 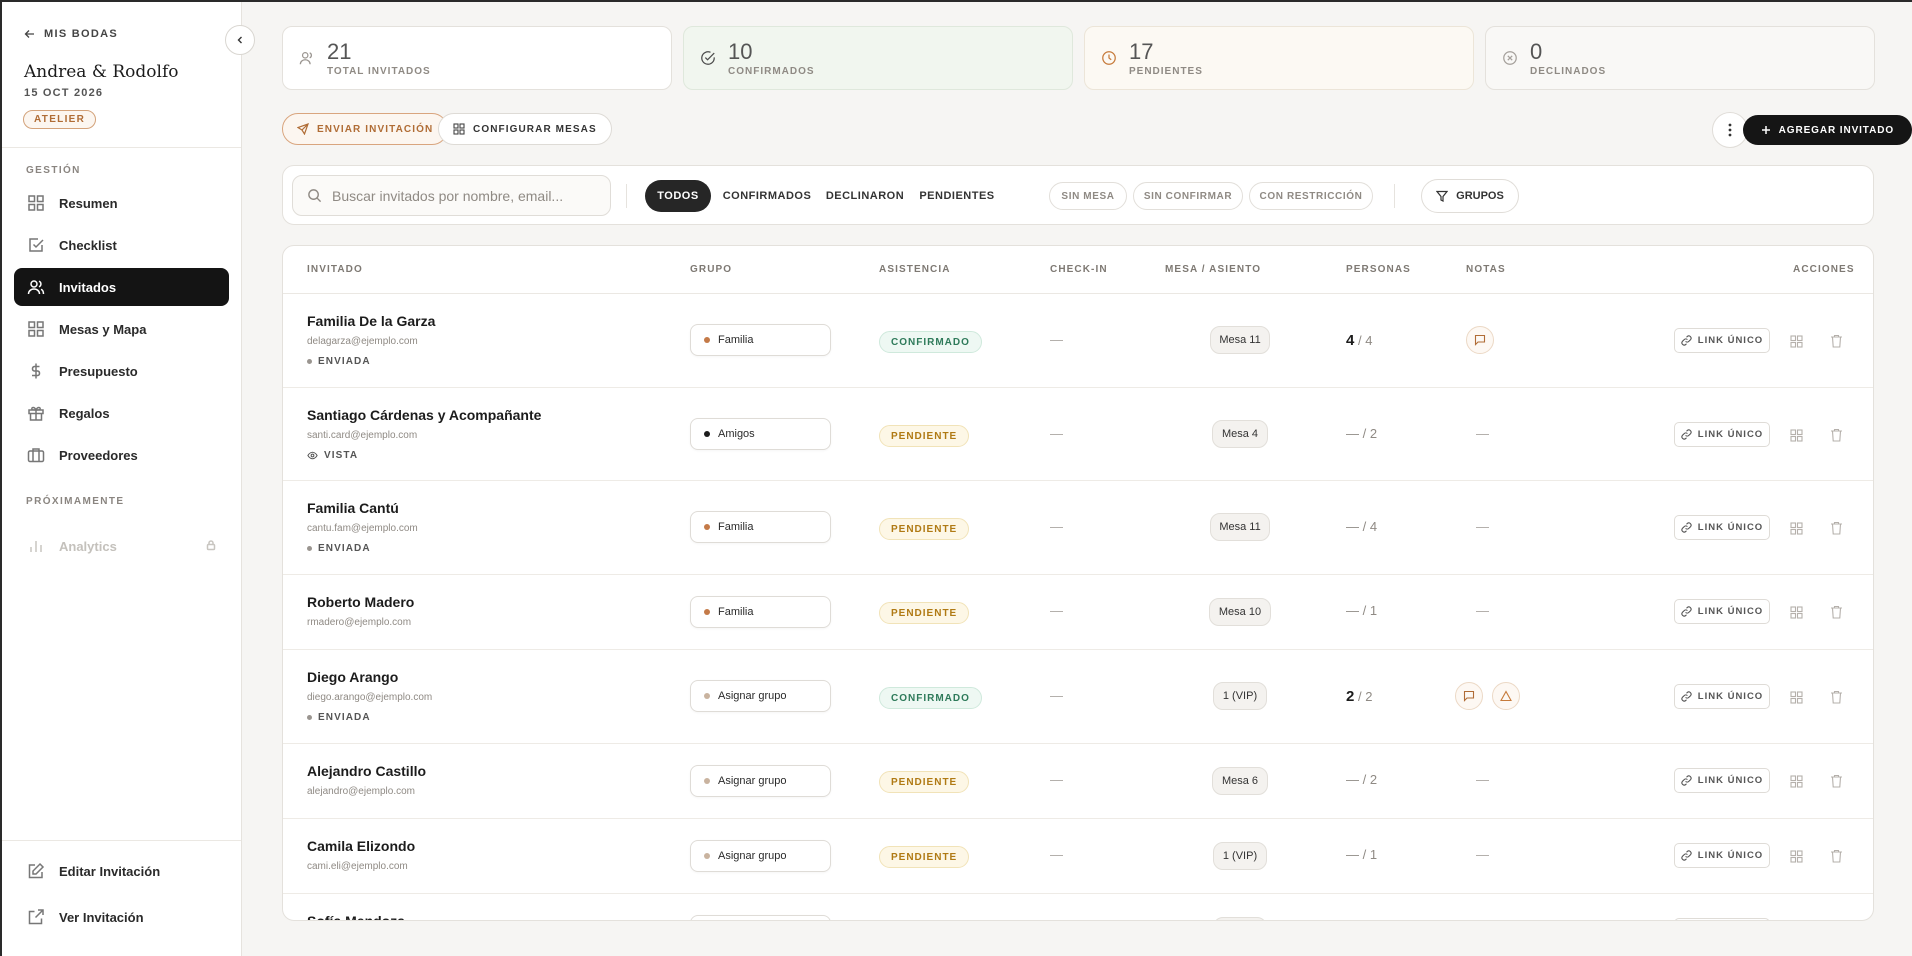 I want to click on tab-declinaron: DECLINARON, so click(x=865, y=196).